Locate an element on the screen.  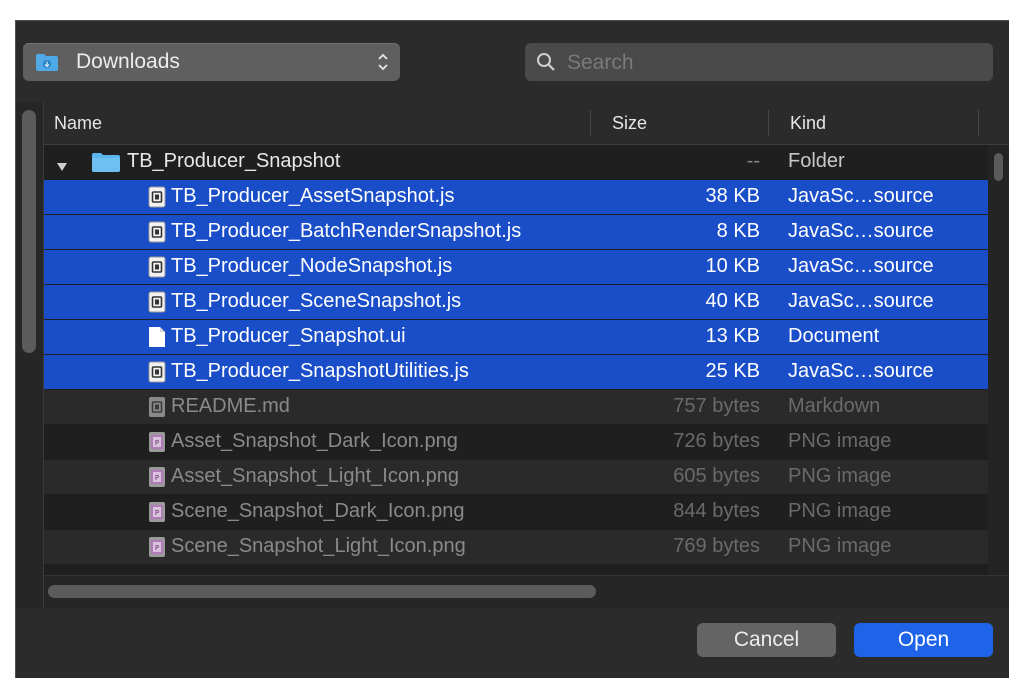
cancel-button: Cancel is located at coordinates (766, 640).